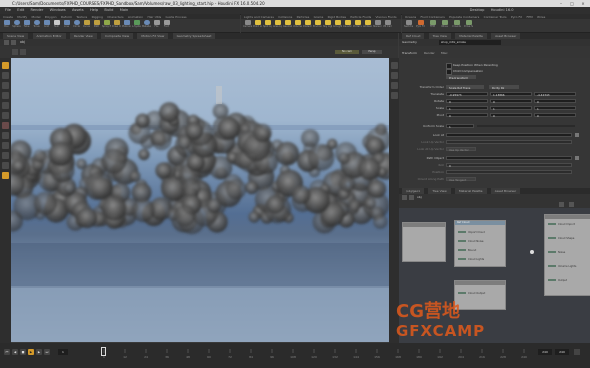 Image resolution: width=590 pixels, height=368 pixels. What do you see at coordinates (511, 94) in the screenshot?
I see `translate-y-field: 1.13866` at bounding box center [511, 94].